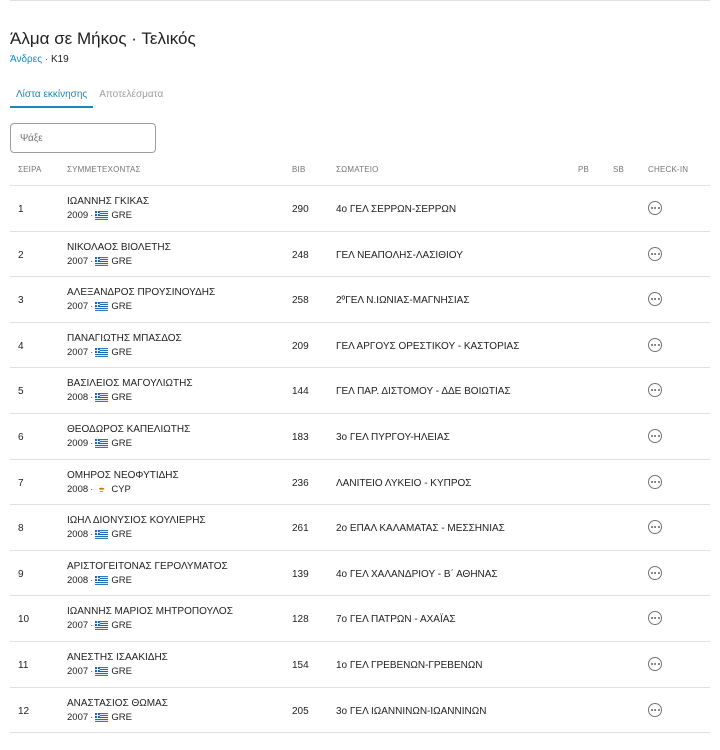 The height and width of the screenshot is (750, 720). I want to click on club-name: 4ο ΓΕΛ ΧΑΛΑΝΔΡΙΟΥ - Β΄ ΑΘΗΝΑΣ, so click(417, 574).